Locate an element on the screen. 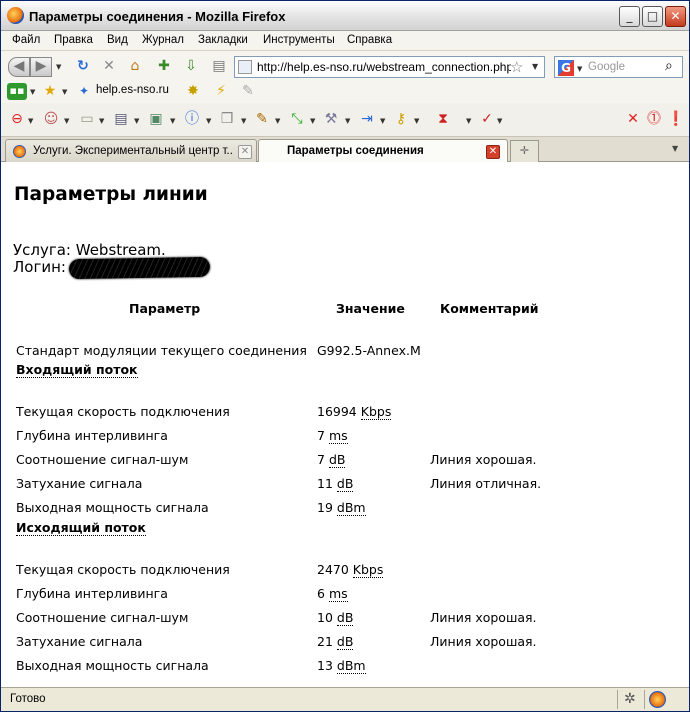  value-unit: Kbps is located at coordinates (376, 412).